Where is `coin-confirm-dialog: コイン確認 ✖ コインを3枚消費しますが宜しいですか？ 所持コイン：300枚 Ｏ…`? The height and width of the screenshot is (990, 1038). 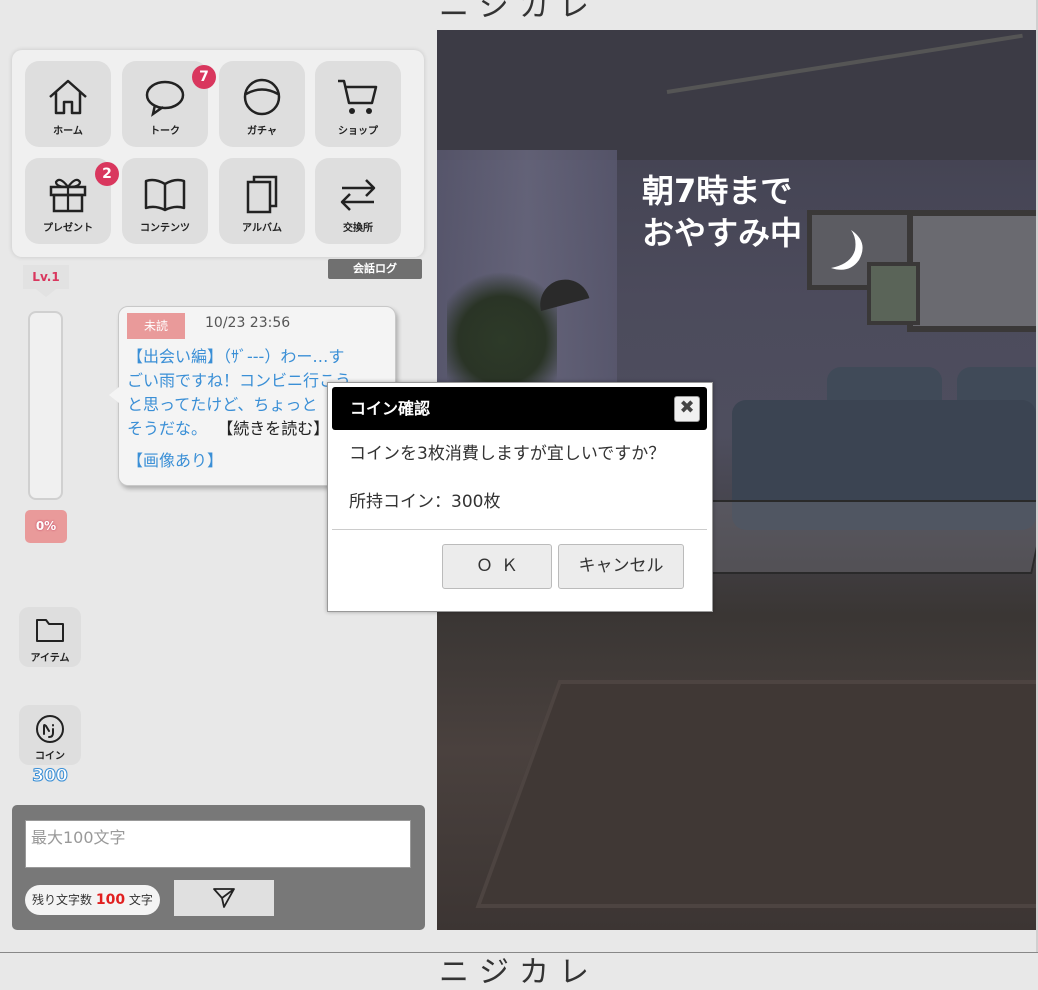
coin-confirm-dialog: コイン確認 ✖ コインを3枚消費しますが宜しいですか？ 所持コイン：300枚 Ｏ… is located at coordinates (520, 497).